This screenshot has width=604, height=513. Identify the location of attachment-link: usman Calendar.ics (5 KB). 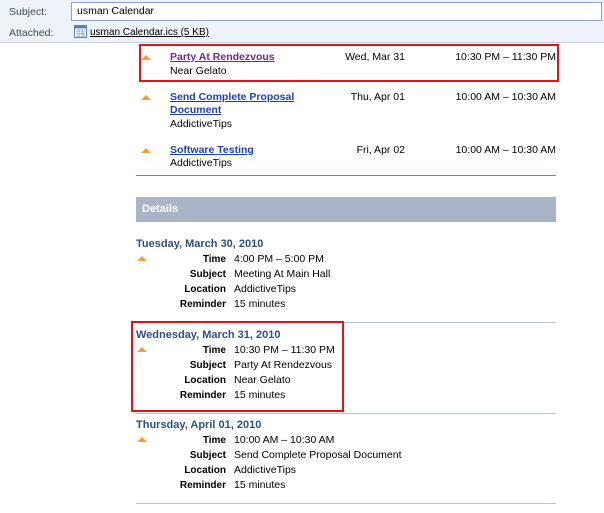
(149, 32).